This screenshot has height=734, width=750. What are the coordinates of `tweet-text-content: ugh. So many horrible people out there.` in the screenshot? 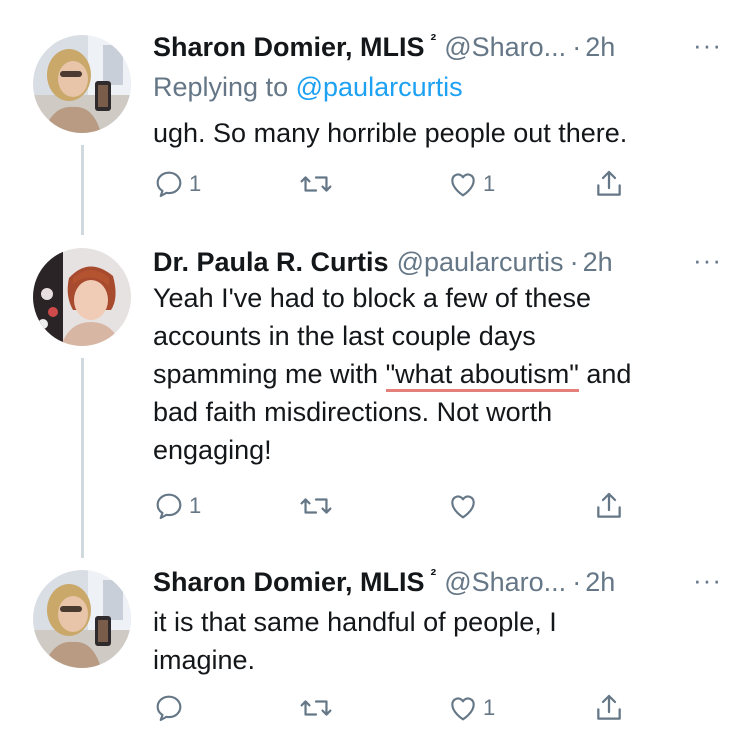 It's located at (390, 133).